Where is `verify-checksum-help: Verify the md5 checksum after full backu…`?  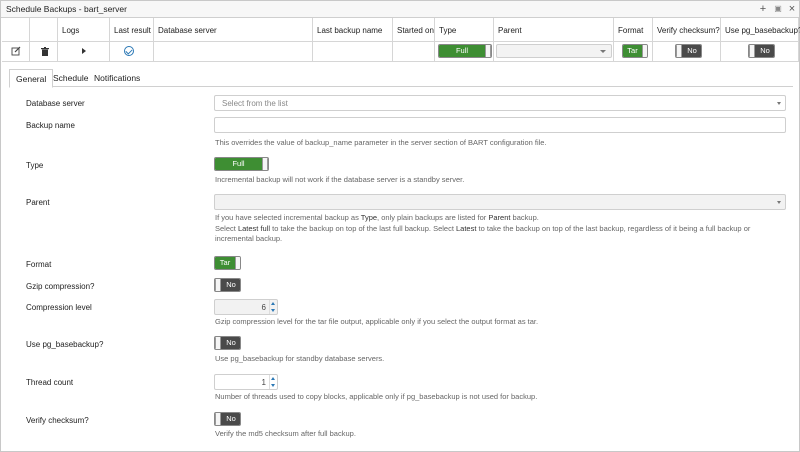
verify-checksum-help: Verify the md5 checksum after full backu… is located at coordinates (285, 433).